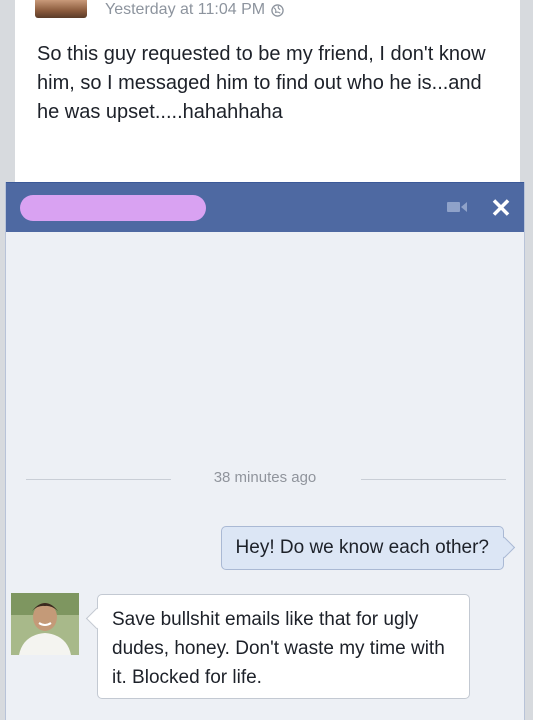  Describe the element at coordinates (362, 548) in the screenshot. I see `outgoing-message: Hey! Do we know each other?` at that location.